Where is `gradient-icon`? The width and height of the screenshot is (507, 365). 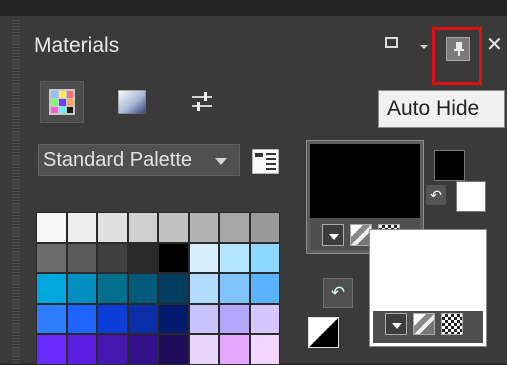 gradient-icon is located at coordinates (132, 102).